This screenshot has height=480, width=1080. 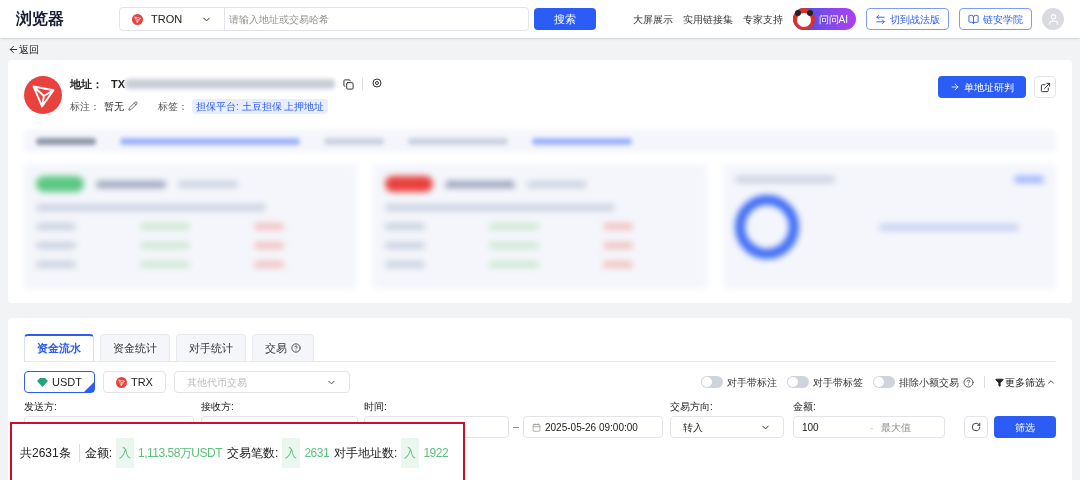 What do you see at coordinates (838, 382) in the screenshot?
I see `toggle-label: 对手带标签` at bounding box center [838, 382].